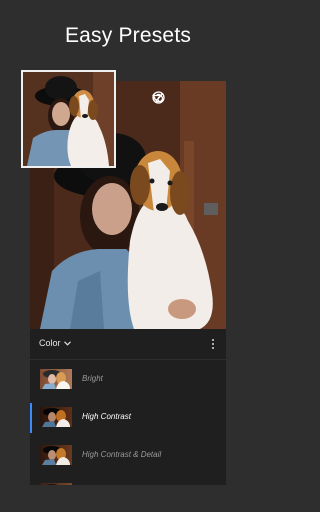 Image resolution: width=320 pixels, height=512 pixels. What do you see at coordinates (128, 460) in the screenshot?
I see `preset-item-high-contrast-detail: High Contrast & Detail` at bounding box center [128, 460].